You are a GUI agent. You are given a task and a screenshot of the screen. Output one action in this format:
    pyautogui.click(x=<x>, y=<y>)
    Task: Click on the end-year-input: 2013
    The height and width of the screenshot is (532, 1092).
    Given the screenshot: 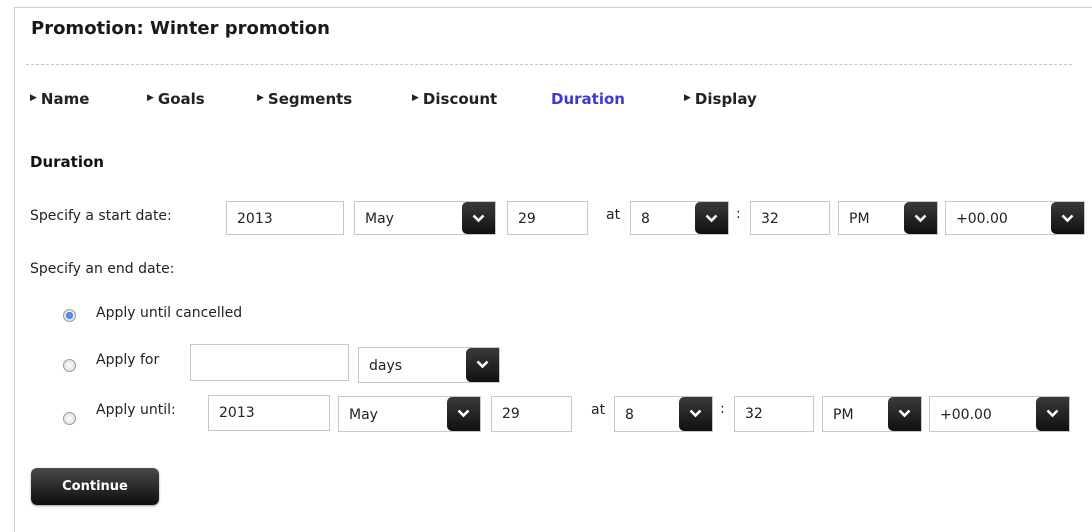 What is the action you would take?
    pyautogui.click(x=269, y=413)
    